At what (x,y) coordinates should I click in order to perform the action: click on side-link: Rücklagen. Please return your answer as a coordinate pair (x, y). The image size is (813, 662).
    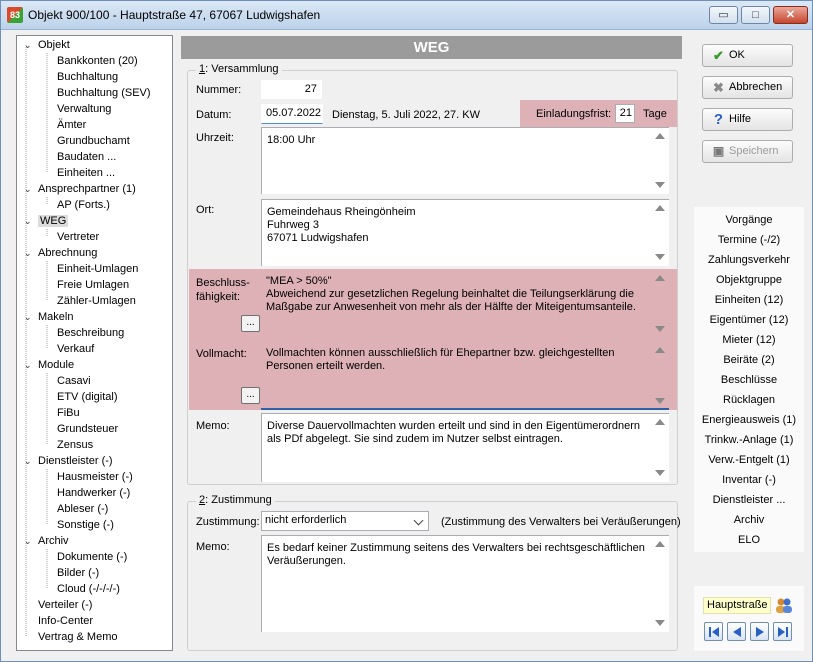
    Looking at the image, I should click on (749, 400).